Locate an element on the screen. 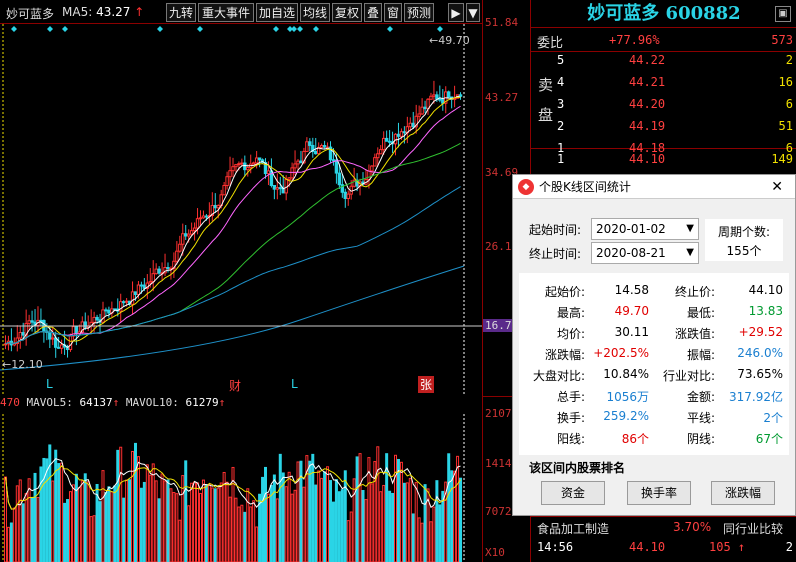  event-mark-limit-up: 张 is located at coordinates (426, 384).